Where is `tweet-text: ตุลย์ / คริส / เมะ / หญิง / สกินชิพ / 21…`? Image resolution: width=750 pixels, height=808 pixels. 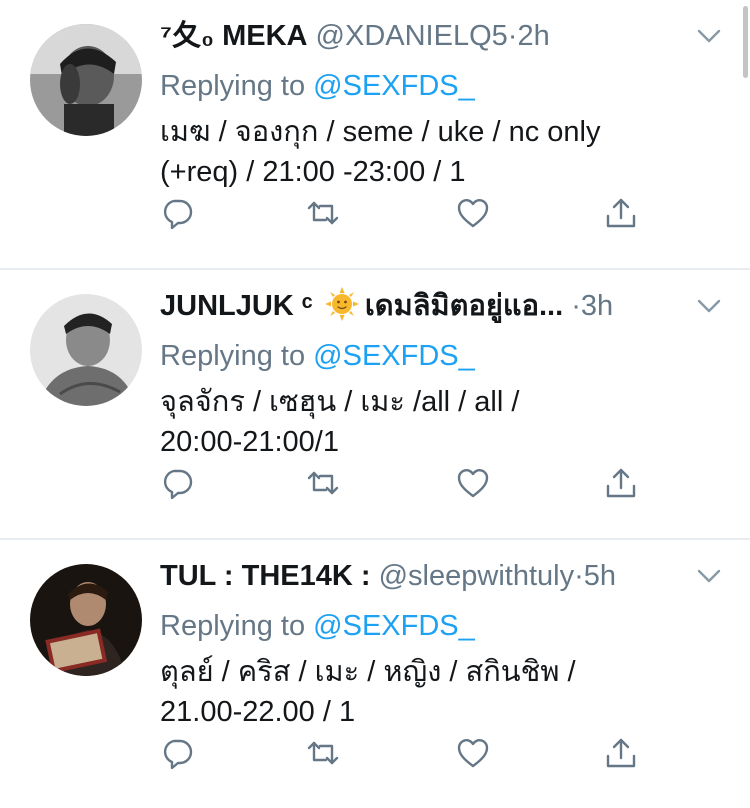
tweet-text: ตุลย์ / คริส / เมะ / หญิง / สกินชิพ / 21… is located at coordinates (368, 692).